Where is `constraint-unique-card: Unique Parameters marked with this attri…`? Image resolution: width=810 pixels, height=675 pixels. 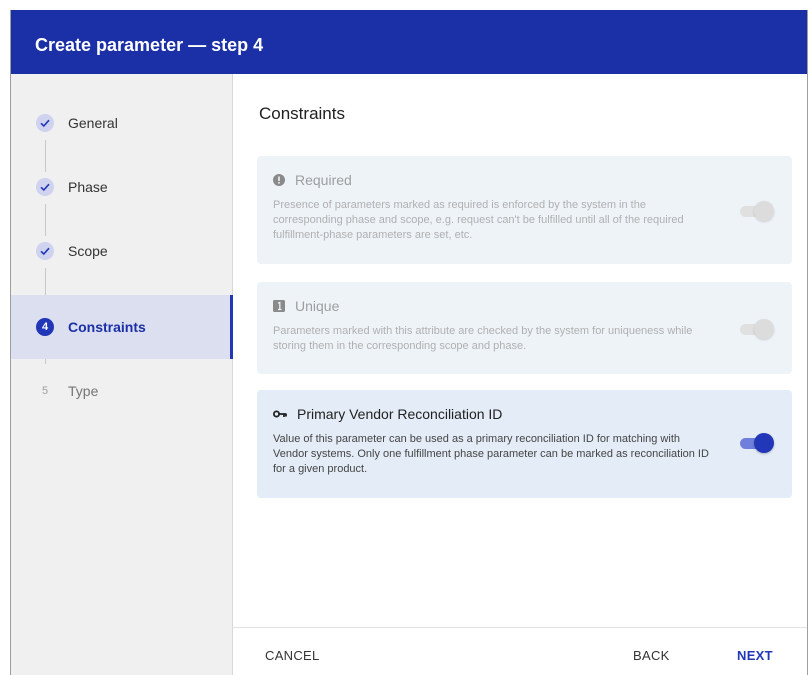 constraint-unique-card: Unique Parameters marked with this attri… is located at coordinates (524, 328).